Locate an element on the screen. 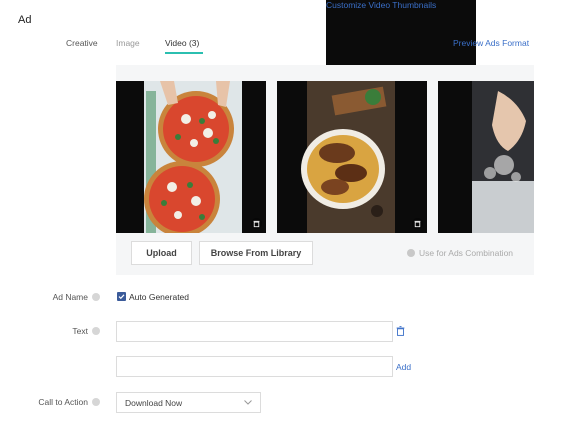  ads-combination-hint: Use for Ads Combination is located at coordinates (460, 253).